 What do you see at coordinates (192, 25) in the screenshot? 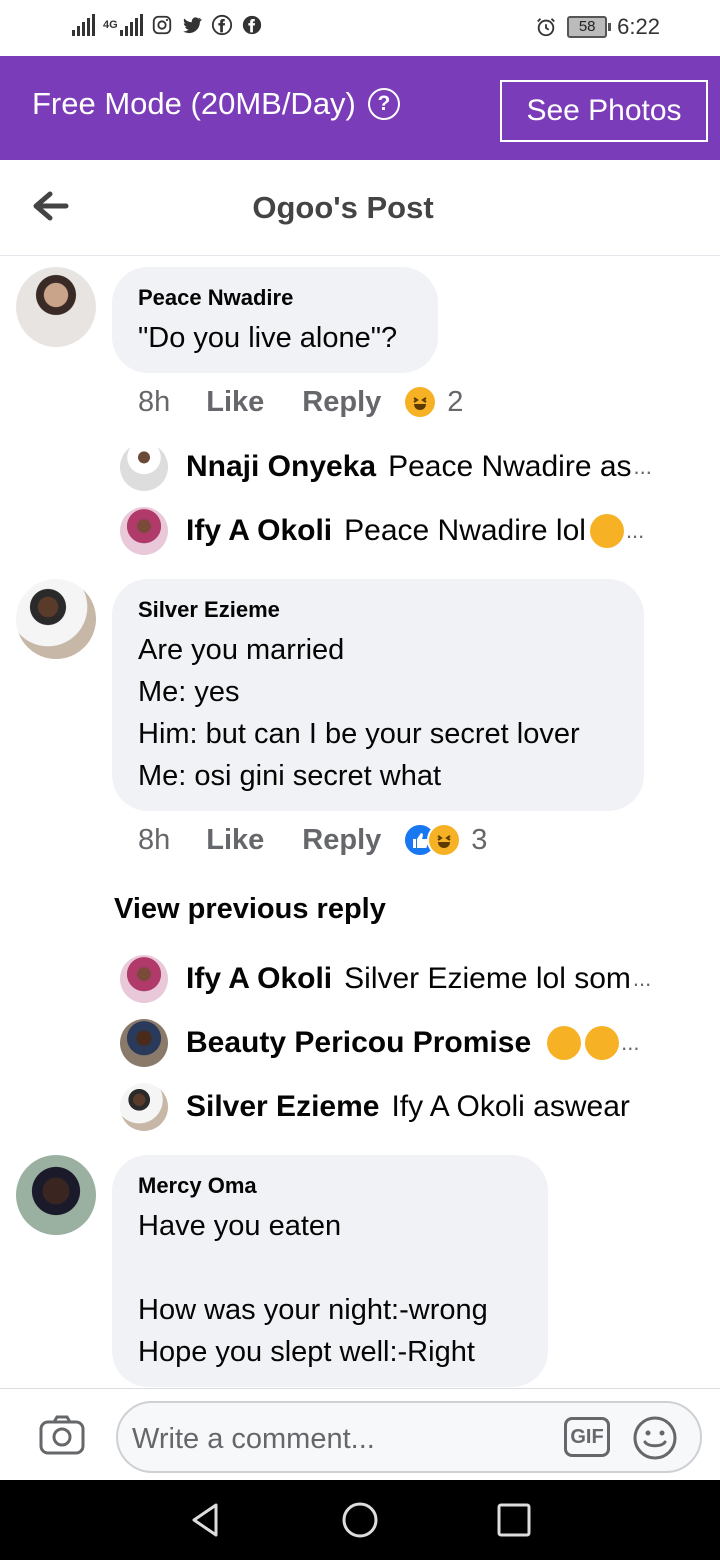
I see `twitter-icon` at bounding box center [192, 25].